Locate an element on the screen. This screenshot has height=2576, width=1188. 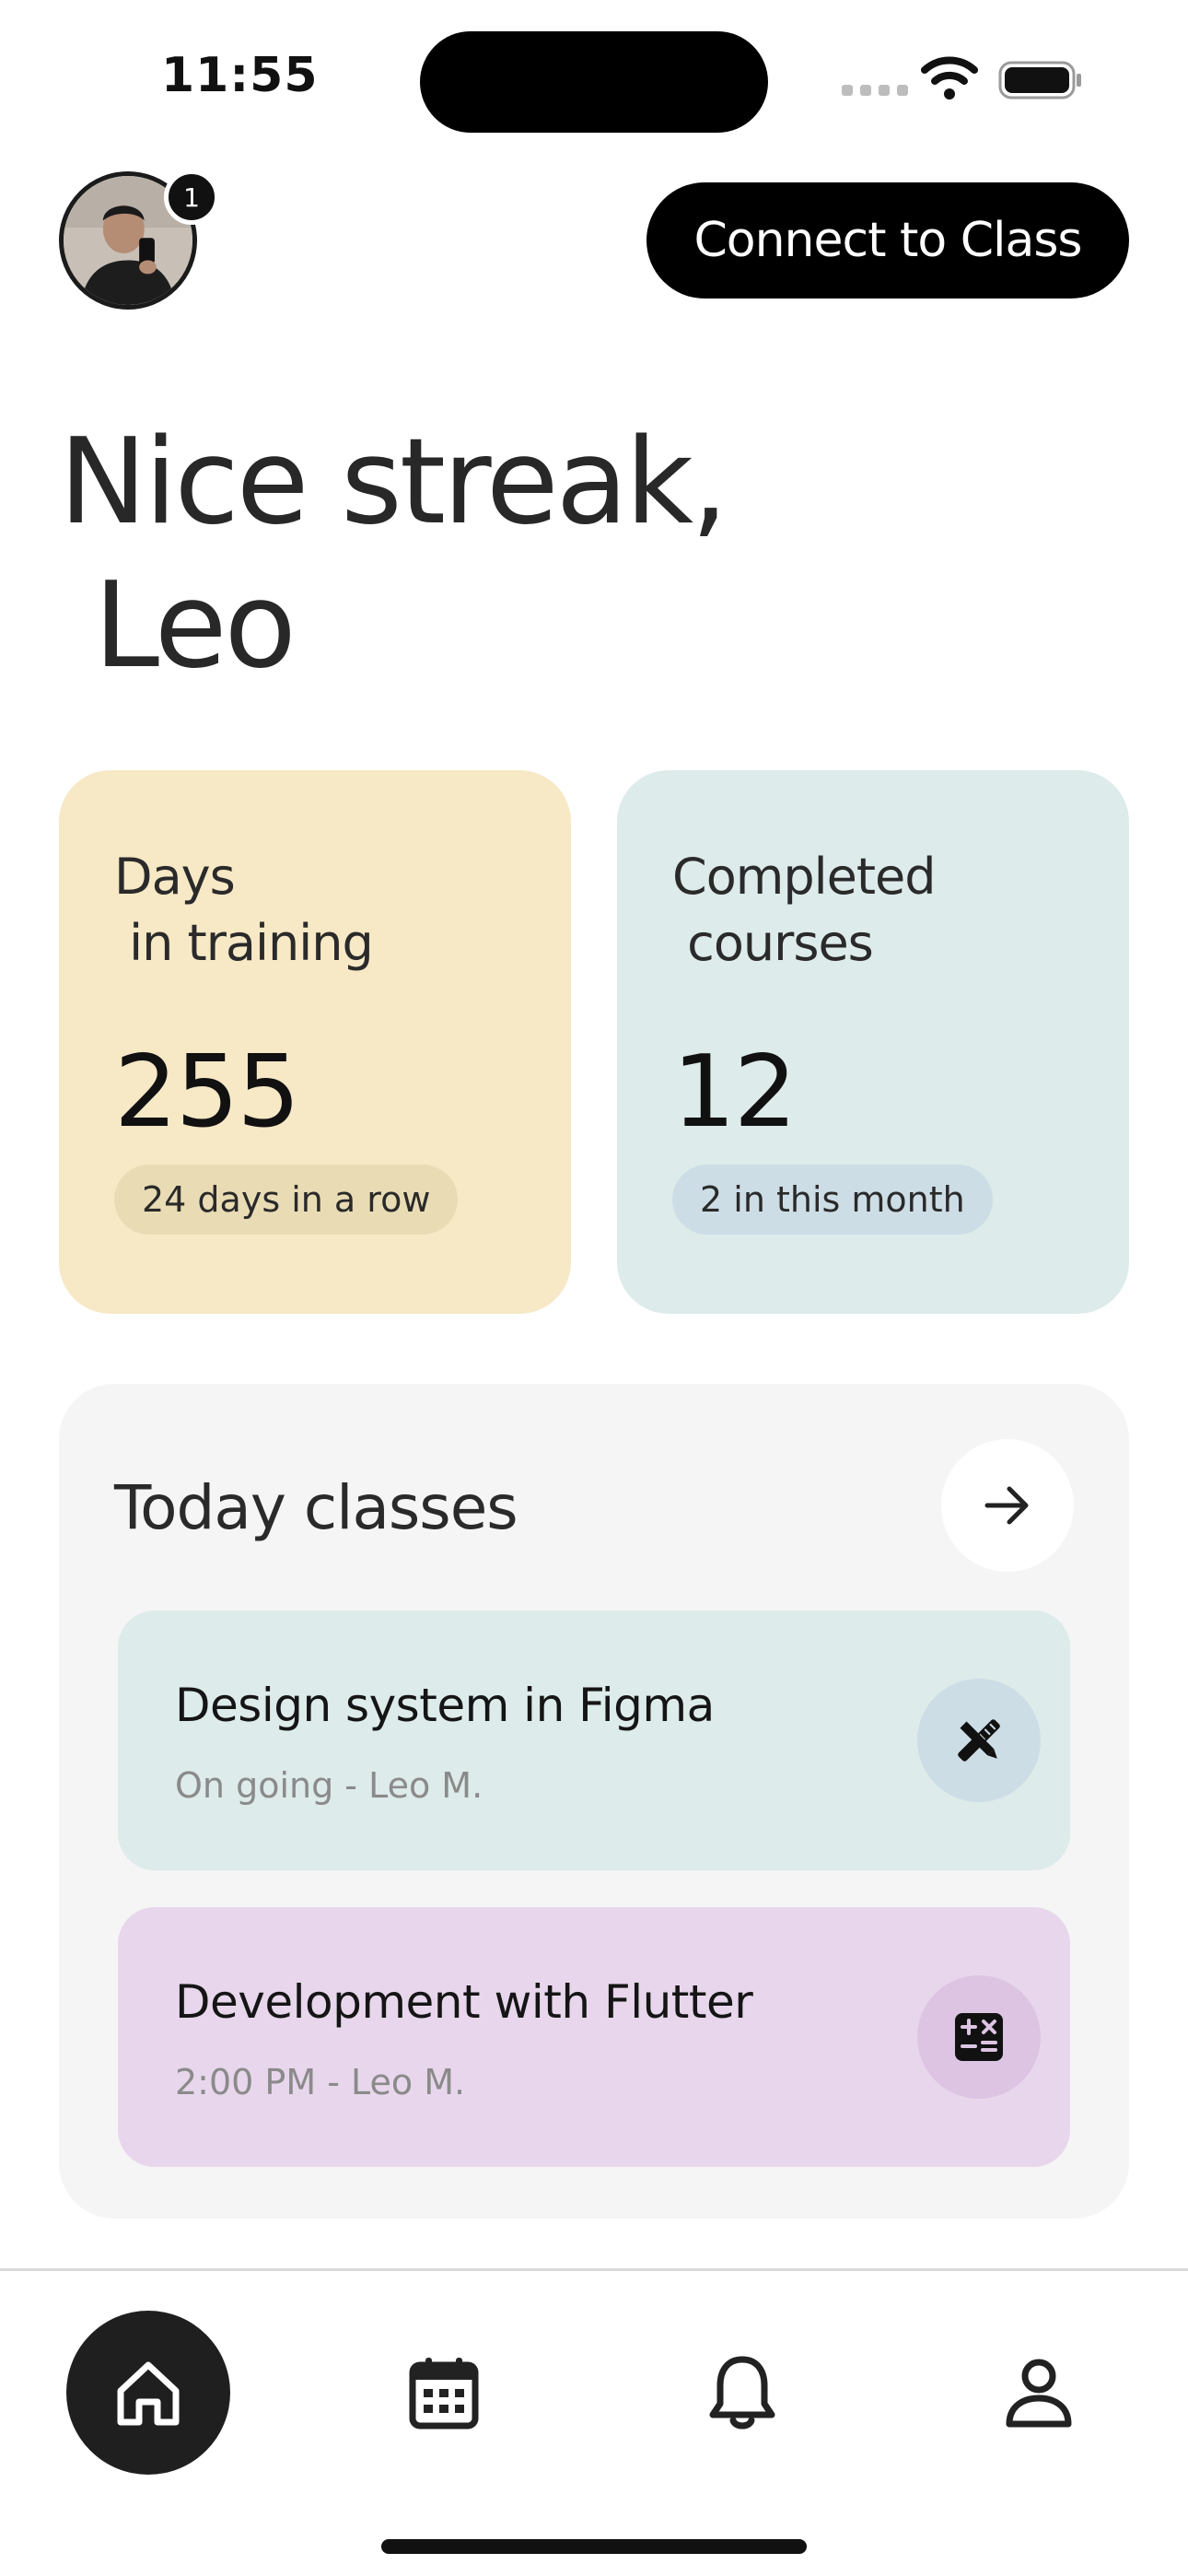
stat-value: 12 is located at coordinates (734, 1092).